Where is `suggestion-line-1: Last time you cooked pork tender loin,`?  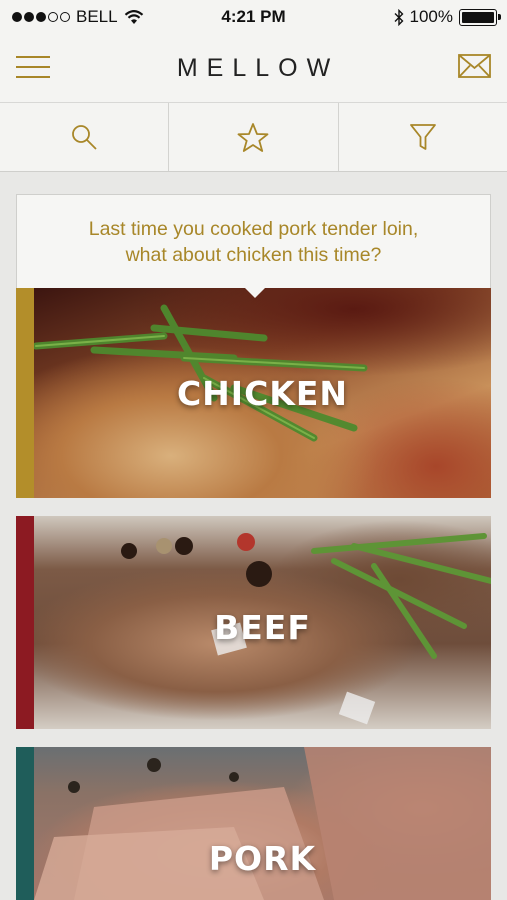
suggestion-line-1: Last time you cooked pork tender loin, is located at coordinates (253, 229).